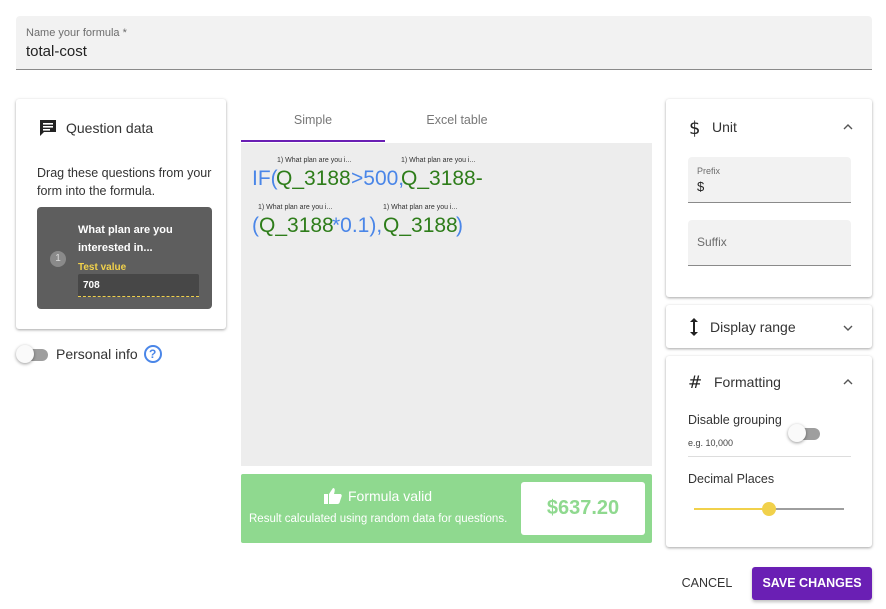 This screenshot has height=609, width=886. What do you see at coordinates (747, 382) in the screenshot?
I see `formatting-title: Formatting` at bounding box center [747, 382].